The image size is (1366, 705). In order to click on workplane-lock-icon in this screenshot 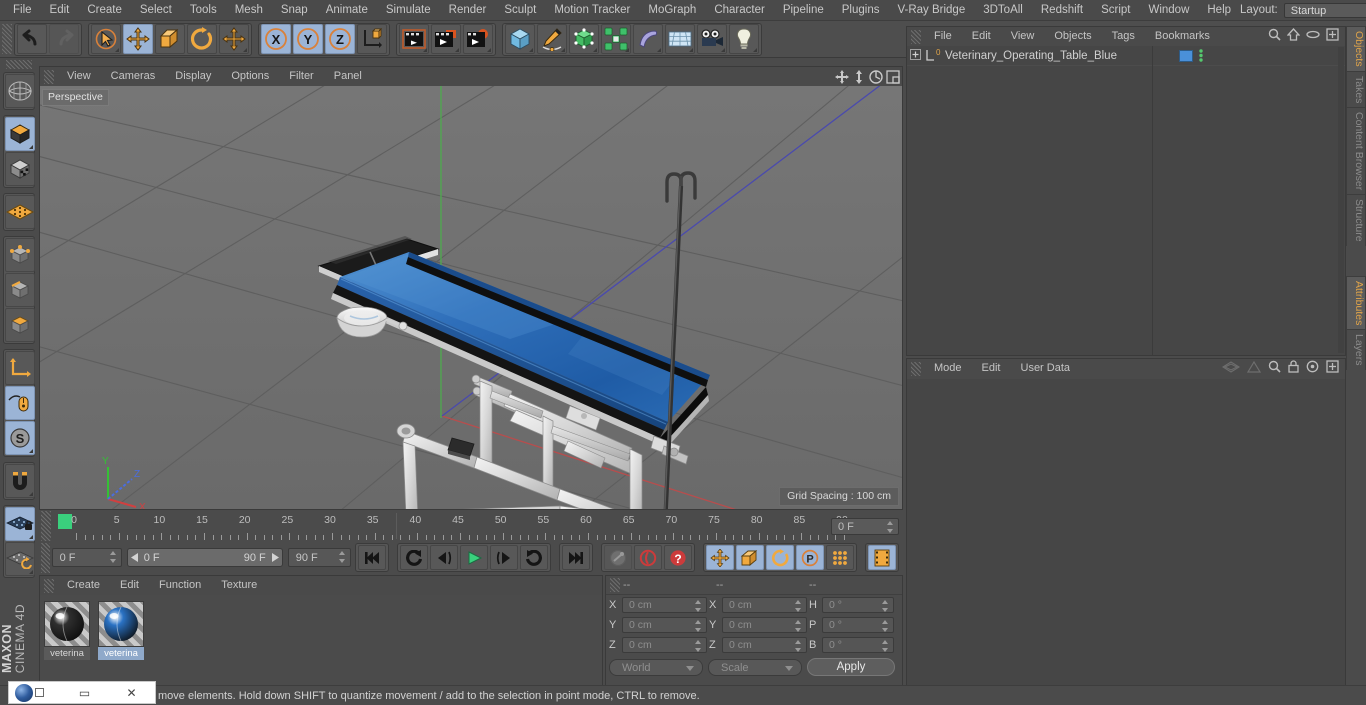, I will do `click(20, 524)`.